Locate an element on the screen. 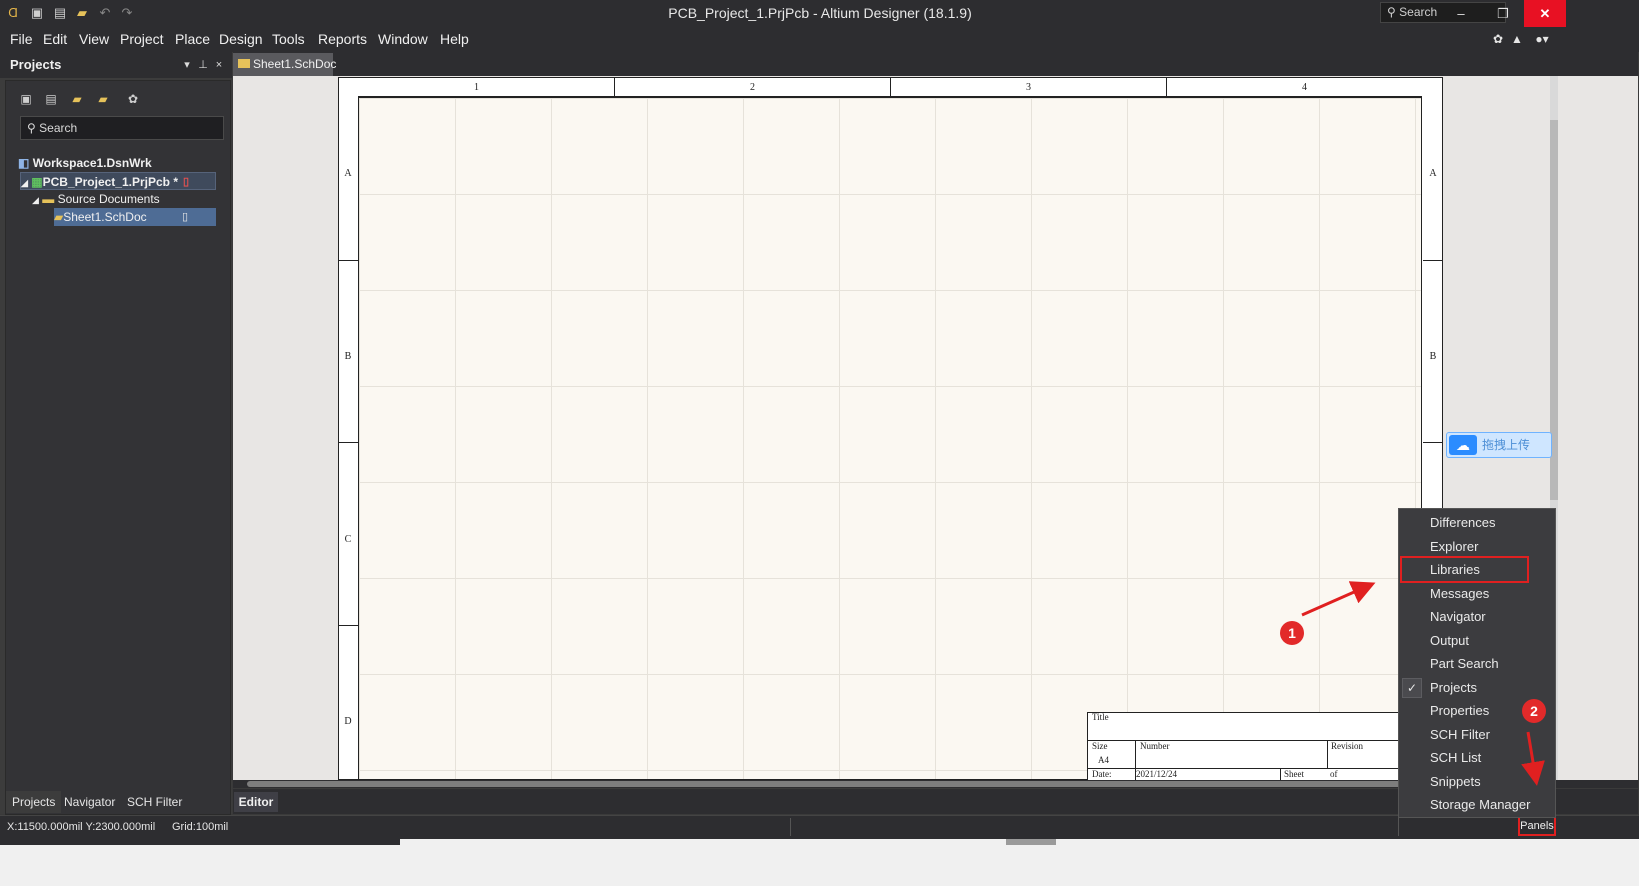 This screenshot has height=886, width=1639. global-search-placeholder: Search is located at coordinates (1418, 12).